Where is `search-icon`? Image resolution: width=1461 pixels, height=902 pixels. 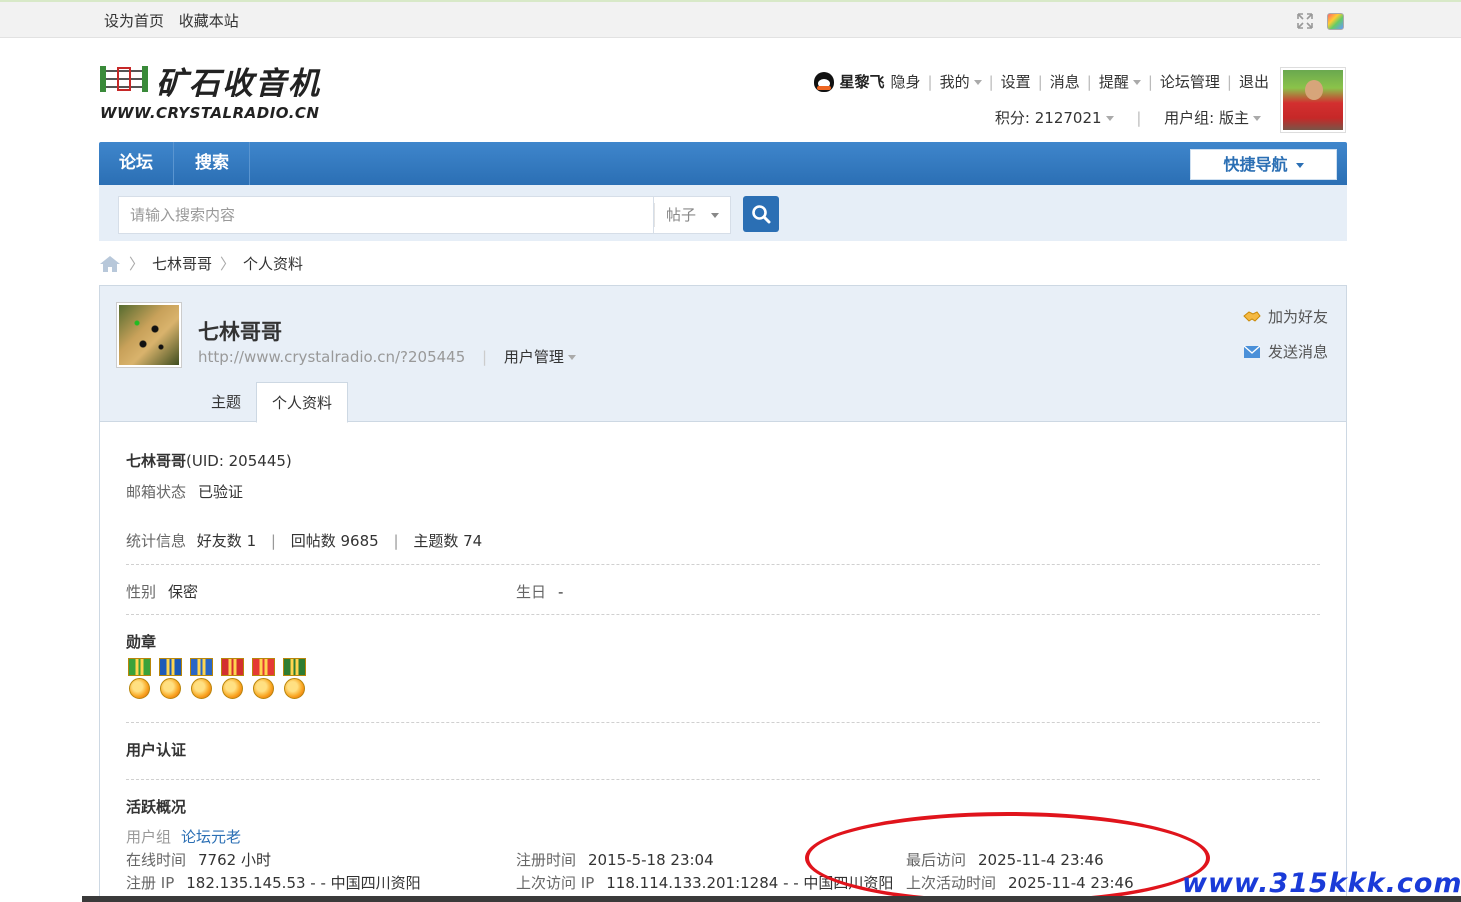
search-icon is located at coordinates (761, 214).